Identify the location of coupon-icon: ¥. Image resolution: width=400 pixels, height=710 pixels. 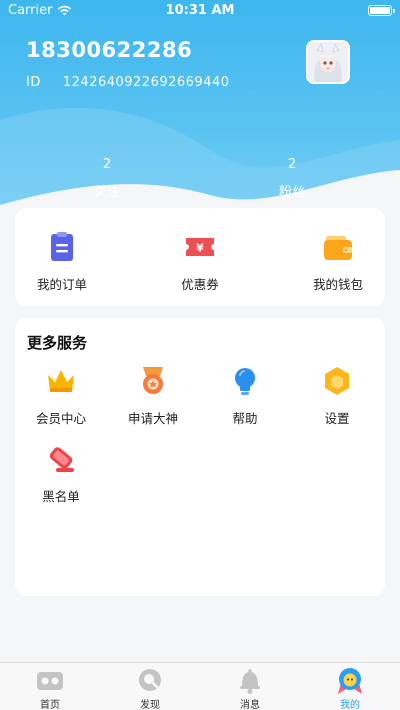
(200, 247).